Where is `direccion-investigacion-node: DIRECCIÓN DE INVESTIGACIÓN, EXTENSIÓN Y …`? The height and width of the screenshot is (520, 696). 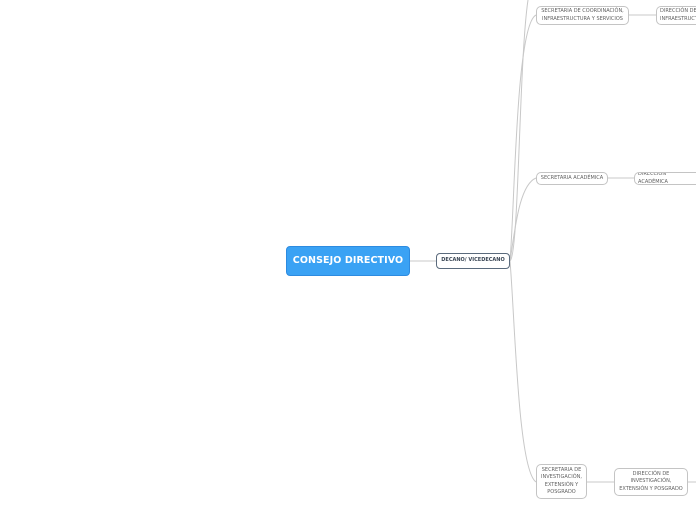
direccion-investigacion-node: DIRECCIÓN DE INVESTIGACIÓN, EXTENSIÓN Y … is located at coordinates (651, 482).